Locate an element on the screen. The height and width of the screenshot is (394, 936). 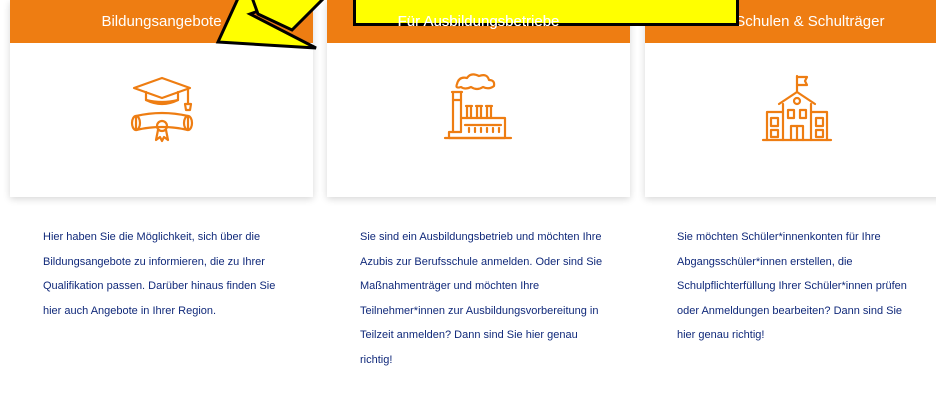
card-bildungsangebote-header: Bildungsangebote is located at coordinates (161, 21).